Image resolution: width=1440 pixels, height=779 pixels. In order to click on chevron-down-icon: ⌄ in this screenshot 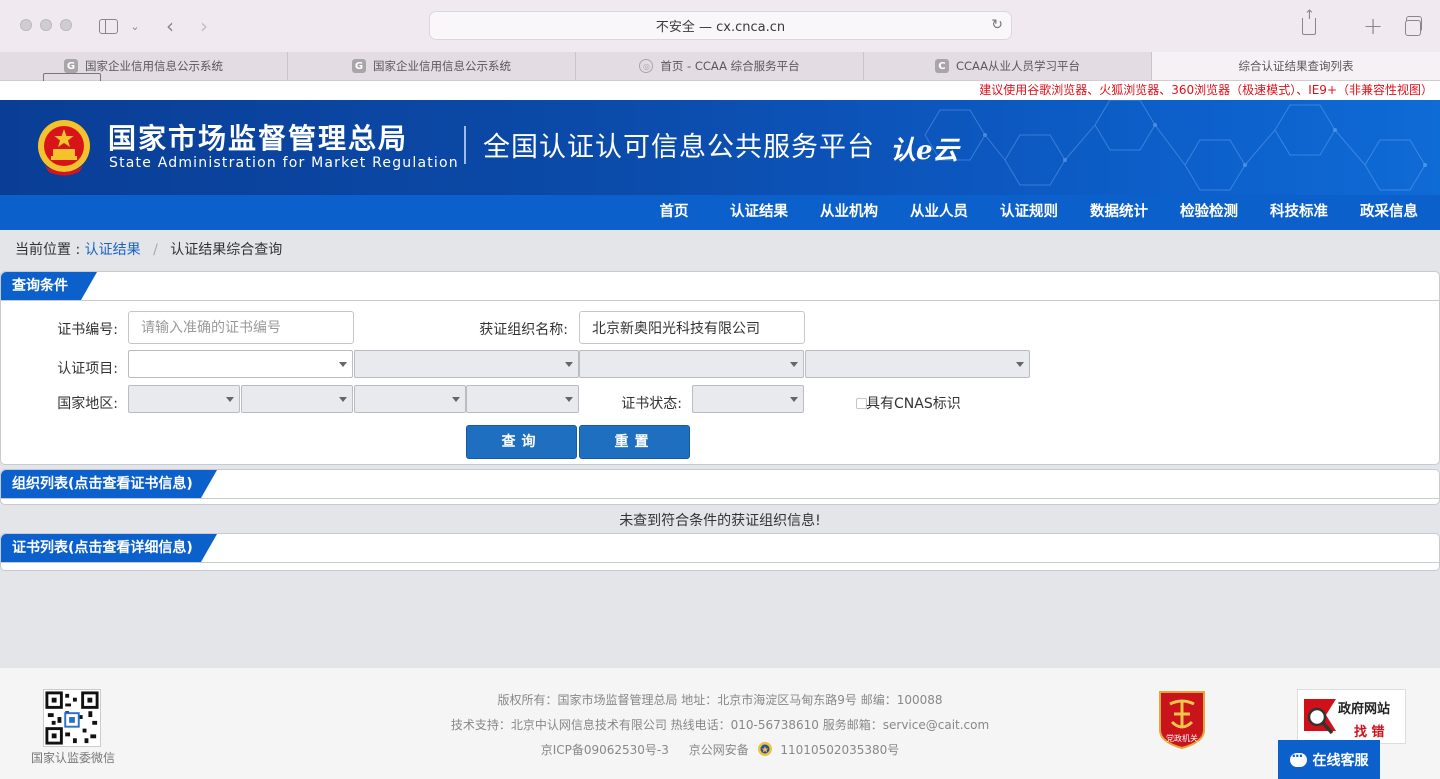, I will do `click(135, 26)`.